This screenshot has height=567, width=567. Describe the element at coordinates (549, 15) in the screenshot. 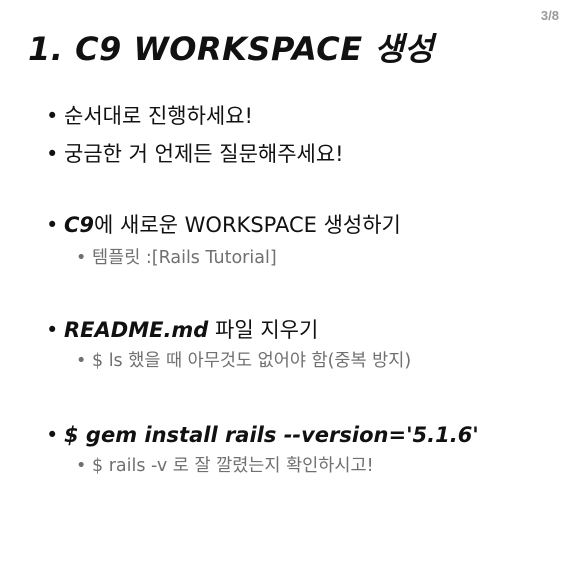

I see `page-number: 3/8` at that location.